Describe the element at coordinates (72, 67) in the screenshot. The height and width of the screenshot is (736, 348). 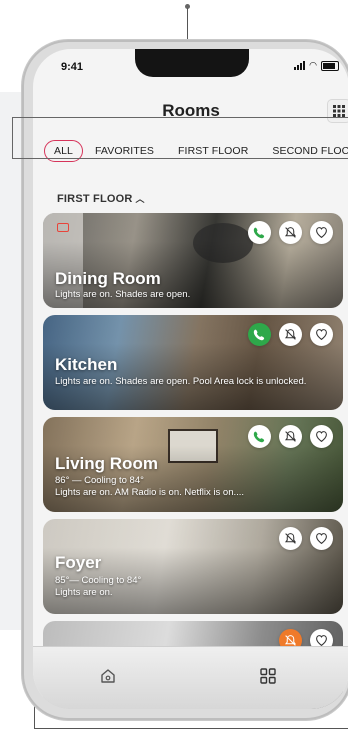
I see `status-time: 9:41` at that location.